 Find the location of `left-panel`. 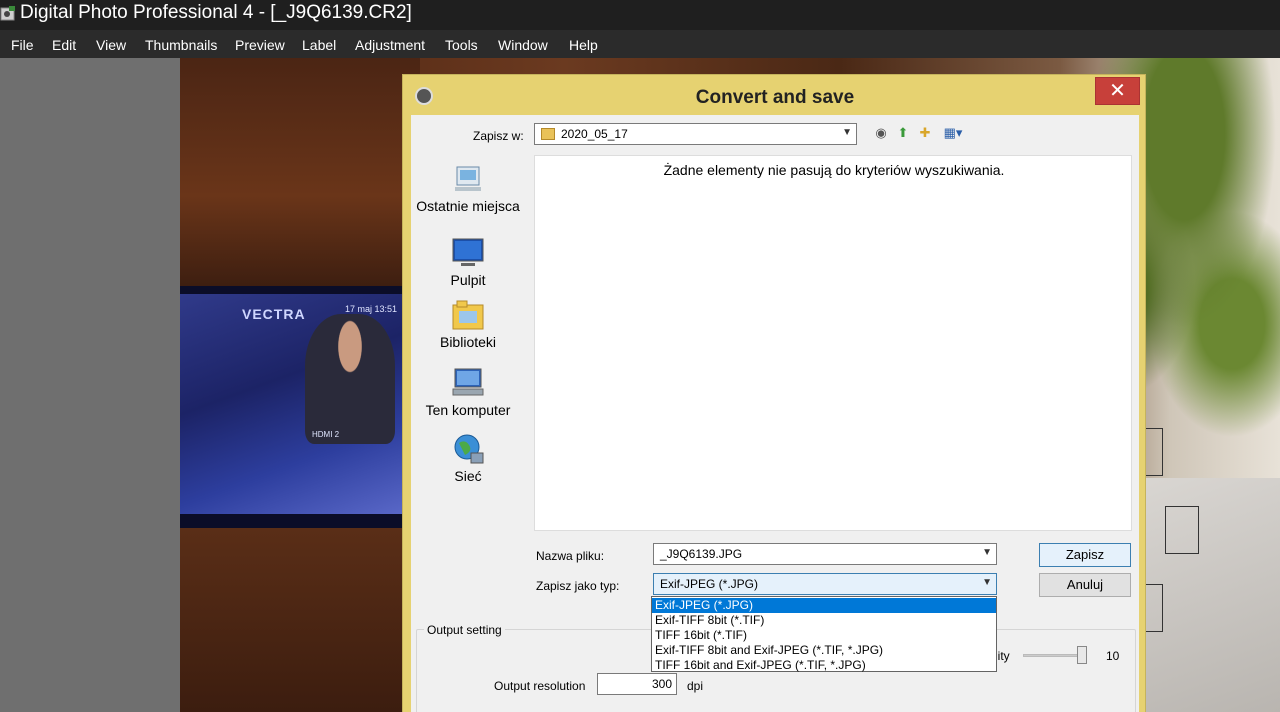

left-panel is located at coordinates (90, 385).